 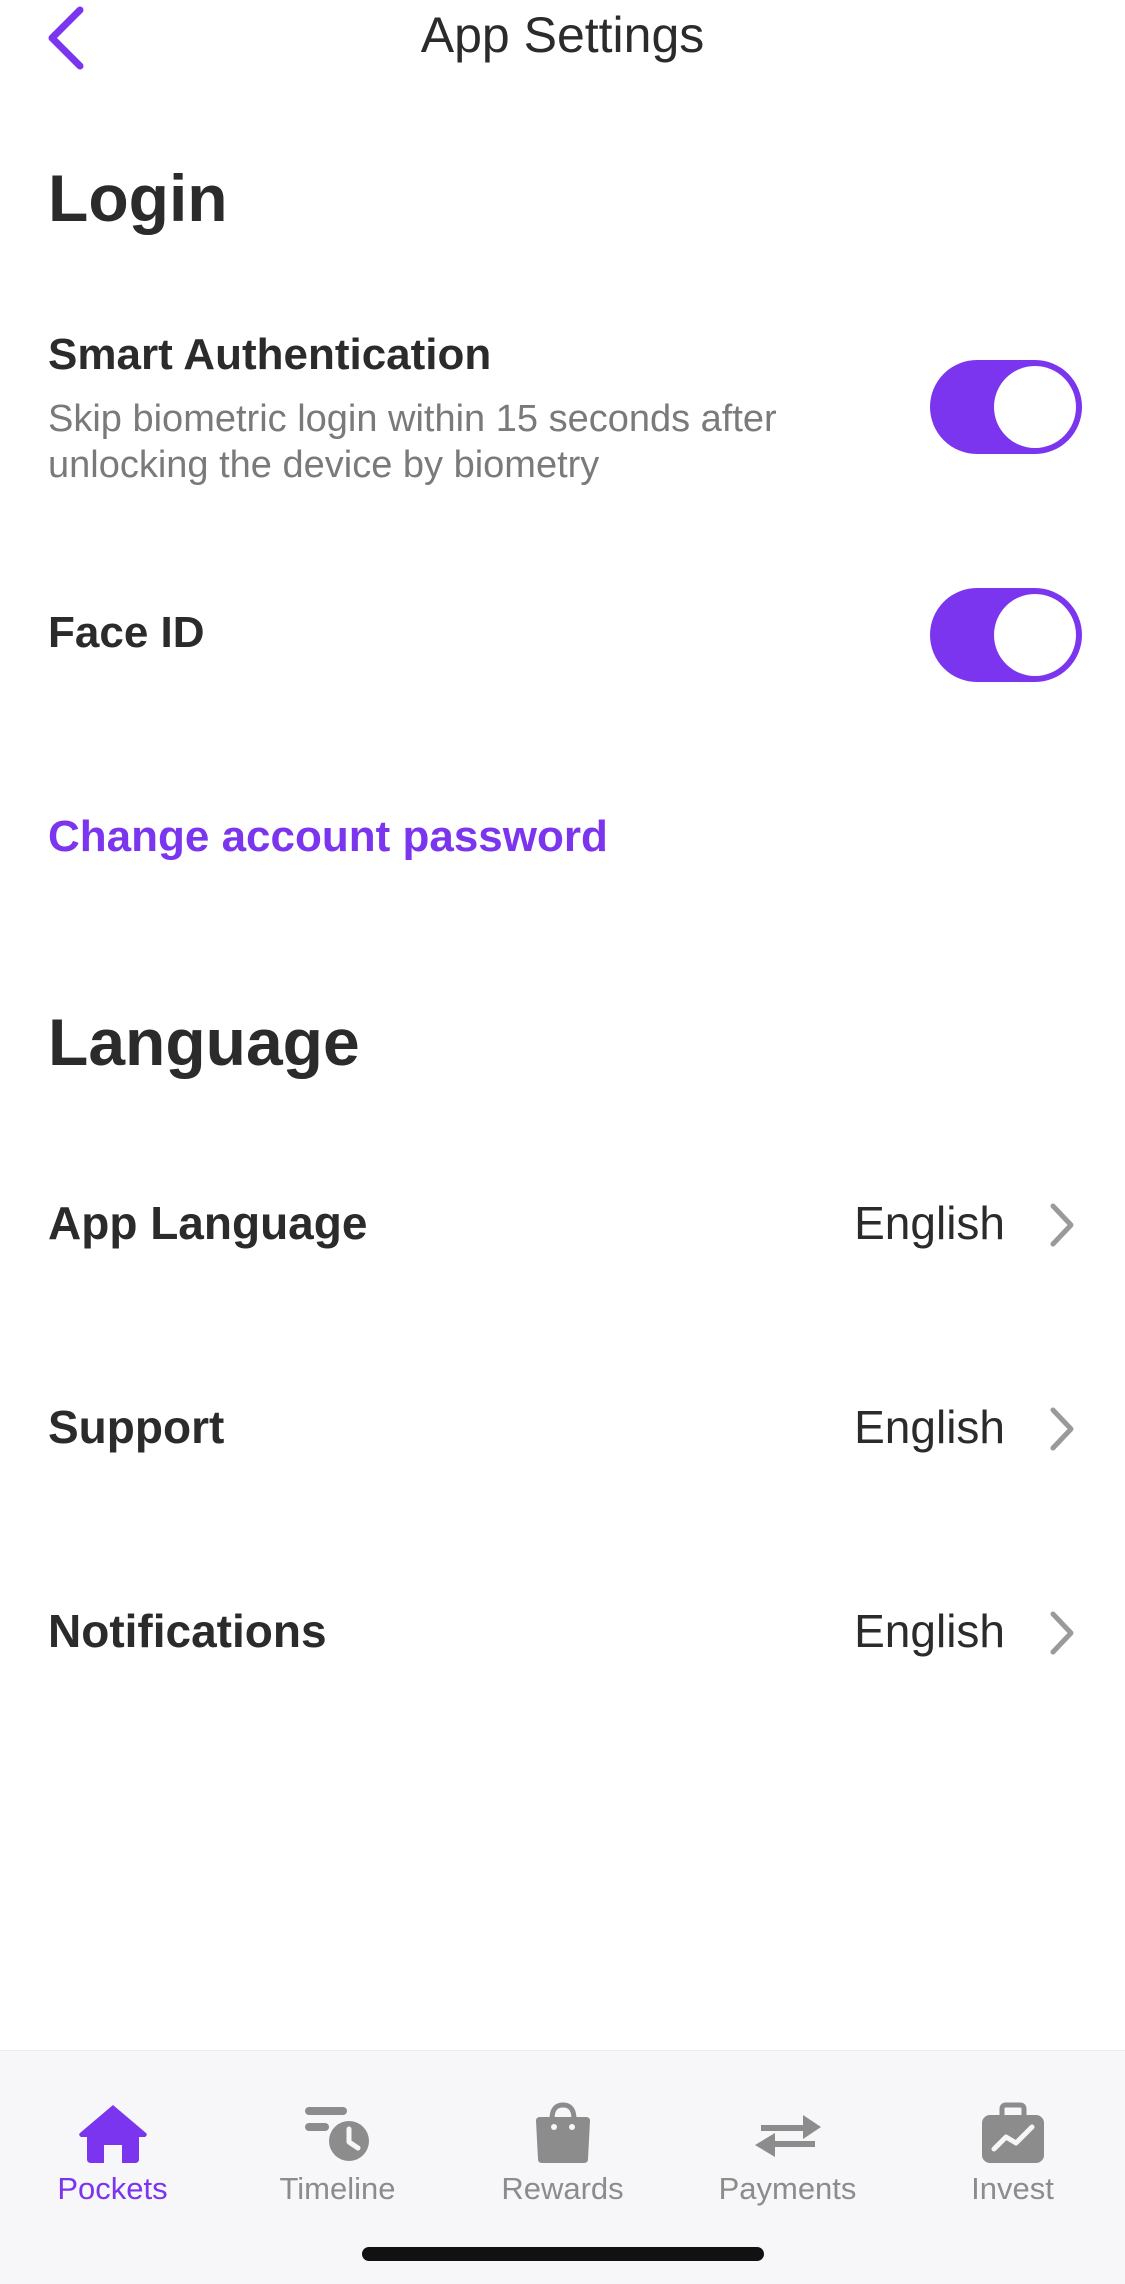 What do you see at coordinates (337, 2188) in the screenshot?
I see `tab-label: Timeline` at bounding box center [337, 2188].